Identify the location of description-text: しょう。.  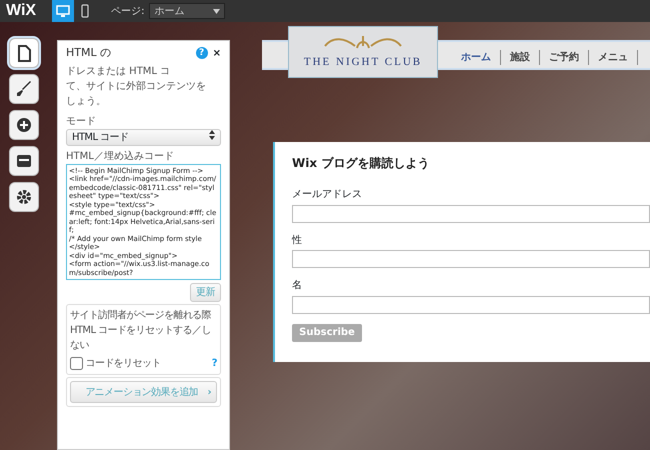
(86, 102).